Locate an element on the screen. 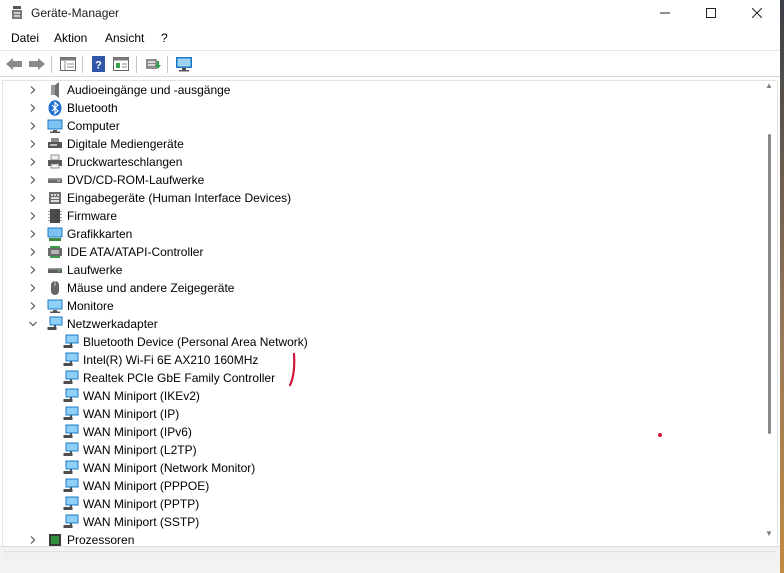 The width and height of the screenshot is (784, 573). menu-datei: Datei is located at coordinates (25, 38).